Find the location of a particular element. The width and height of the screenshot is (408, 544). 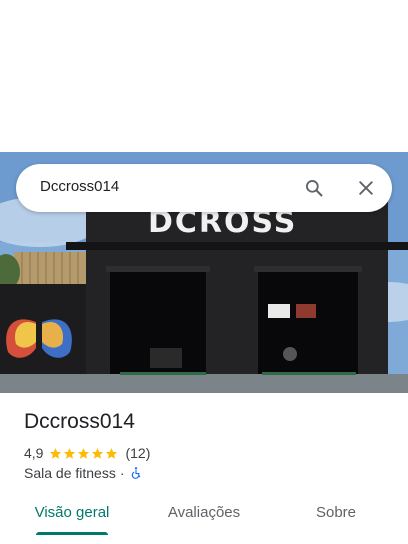

tab-visao-geral: Visão geral is located at coordinates (72, 512).